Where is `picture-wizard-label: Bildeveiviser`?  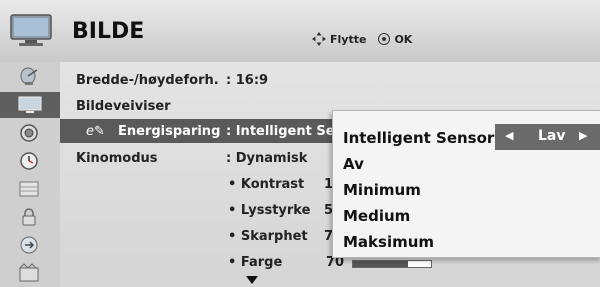 picture-wizard-label: Bildeveiviser is located at coordinates (123, 106).